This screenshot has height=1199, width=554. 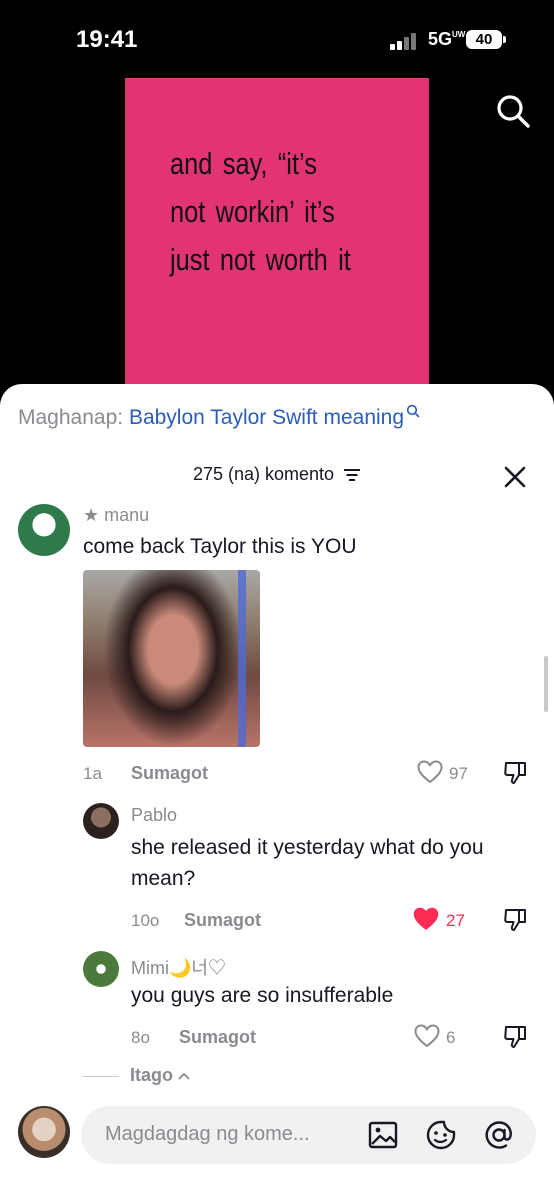 What do you see at coordinates (220, 546) in the screenshot?
I see `comment-text: come back Taylor this is YOU` at bounding box center [220, 546].